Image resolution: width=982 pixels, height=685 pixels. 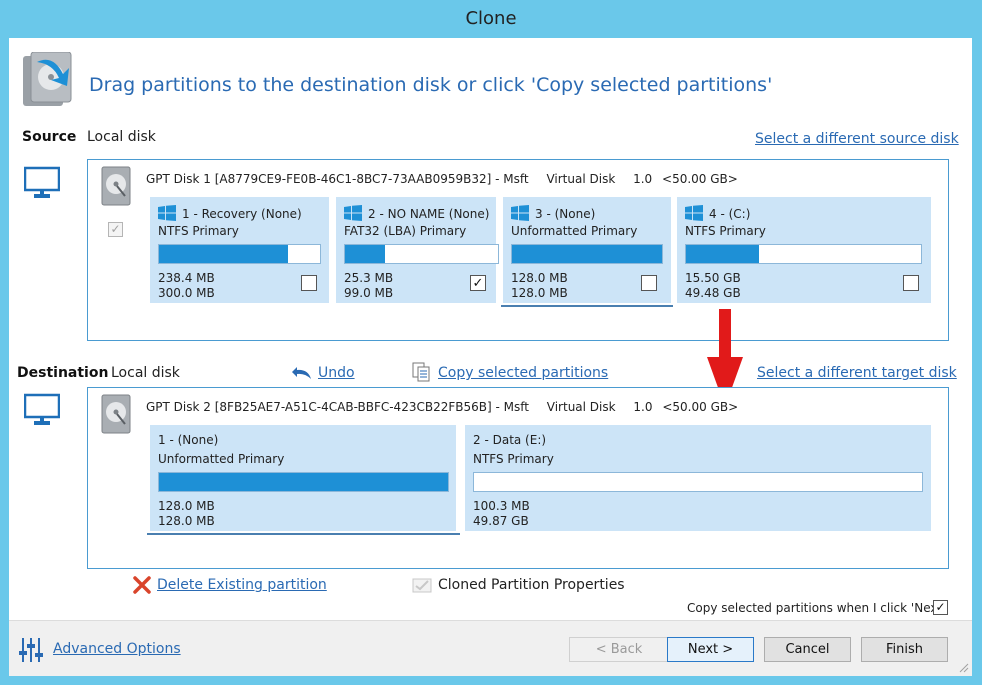 What do you see at coordinates (186, 278) in the screenshot?
I see `partition-used: 238.4 MB` at bounding box center [186, 278].